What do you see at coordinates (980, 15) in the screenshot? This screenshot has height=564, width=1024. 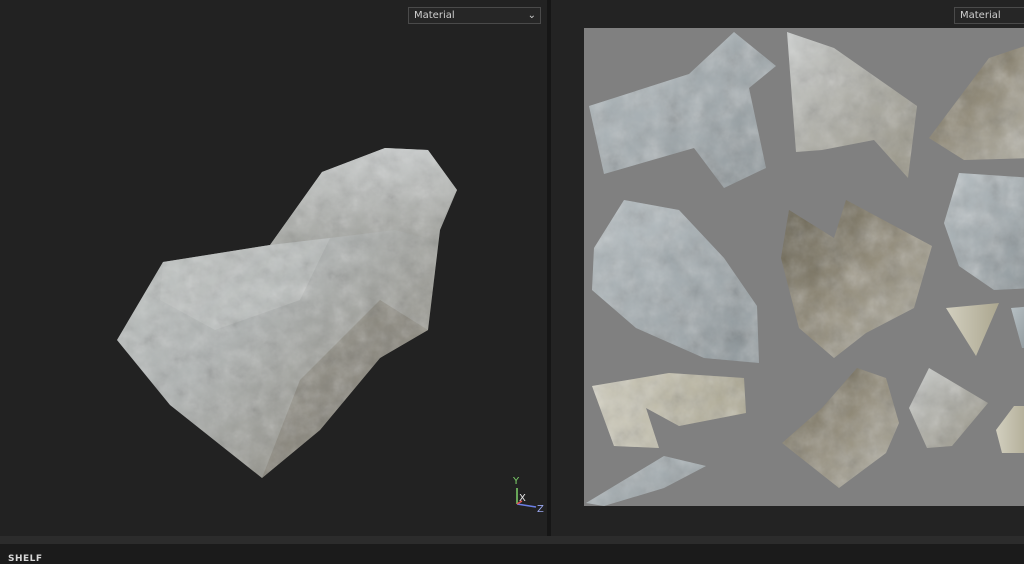 I see `right-material-dropdown-label: Material` at bounding box center [980, 15].